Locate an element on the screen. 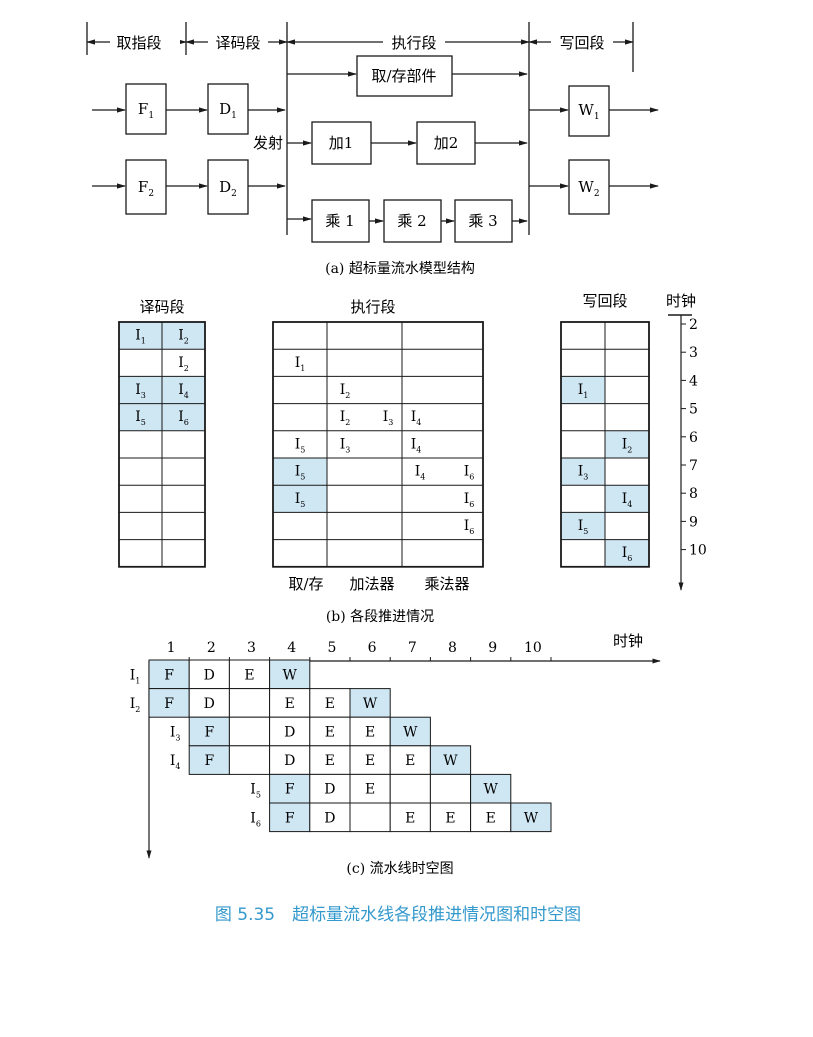 Image resolution: width=813 pixels, height=1037 pixels. issue-label: 发射 is located at coordinates (268, 143).